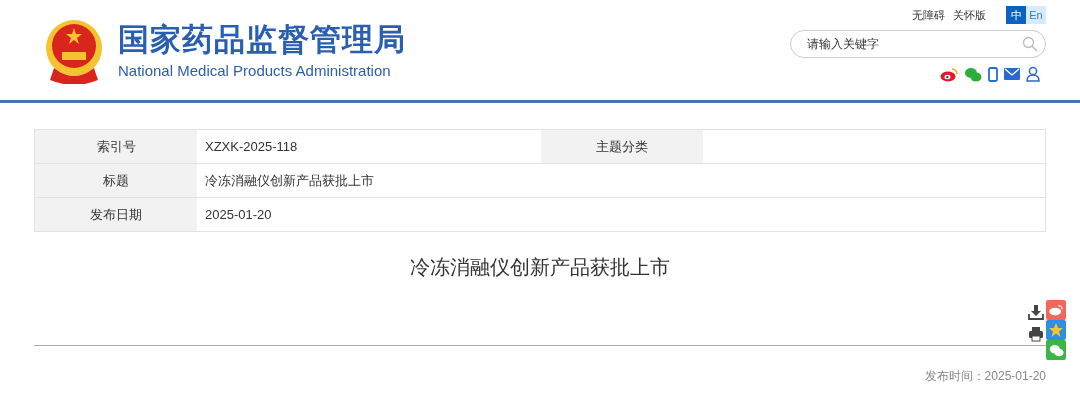  Describe the element at coordinates (238, 215) in the screenshot. I see `field-value: 2025-01-20` at that location.